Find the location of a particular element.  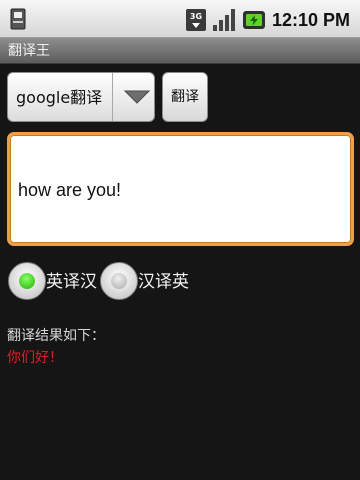

radio-zh-to-en: 汉译英 is located at coordinates (148, 282).